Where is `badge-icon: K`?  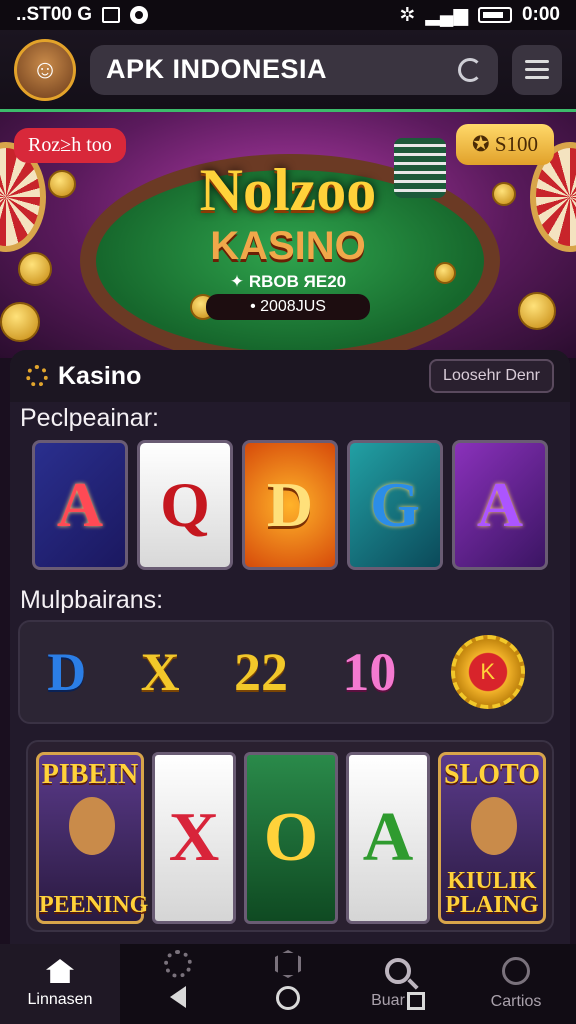 badge-icon: K is located at coordinates (487, 672).